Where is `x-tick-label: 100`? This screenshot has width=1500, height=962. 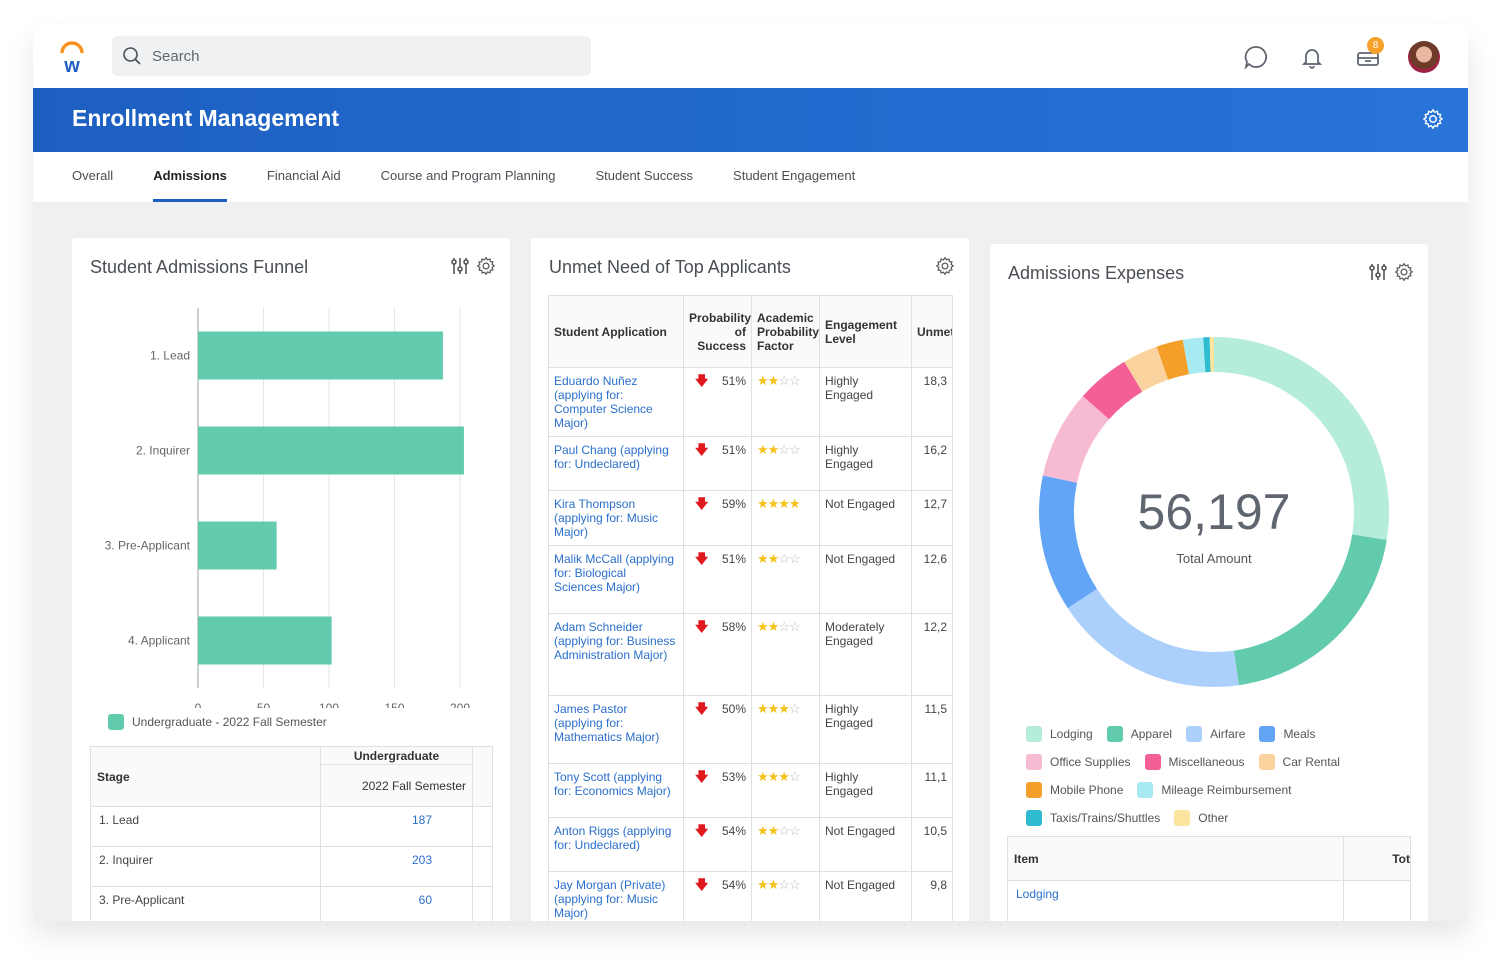
x-tick-label: 100 is located at coordinates (329, 704).